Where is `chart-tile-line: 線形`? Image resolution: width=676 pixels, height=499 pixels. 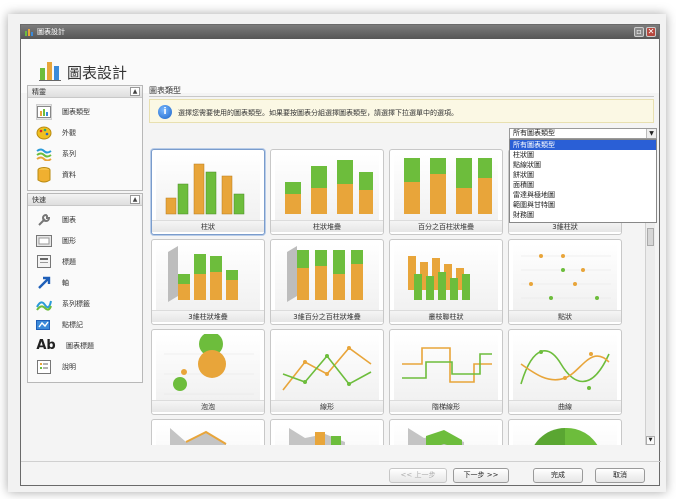 chart-tile-line: 線形 is located at coordinates (327, 372).